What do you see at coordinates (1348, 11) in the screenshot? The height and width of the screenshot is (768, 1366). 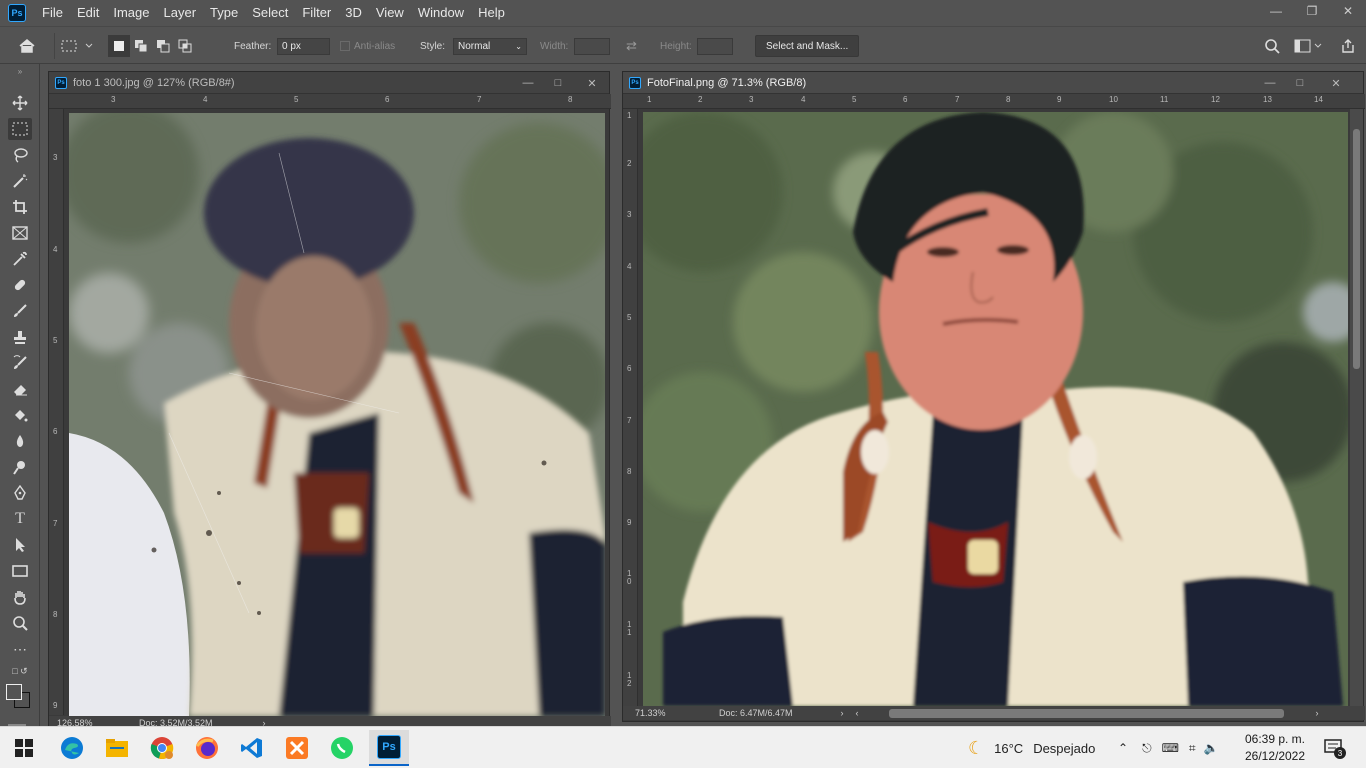 I see `close-icon: ✕` at bounding box center [1348, 11].